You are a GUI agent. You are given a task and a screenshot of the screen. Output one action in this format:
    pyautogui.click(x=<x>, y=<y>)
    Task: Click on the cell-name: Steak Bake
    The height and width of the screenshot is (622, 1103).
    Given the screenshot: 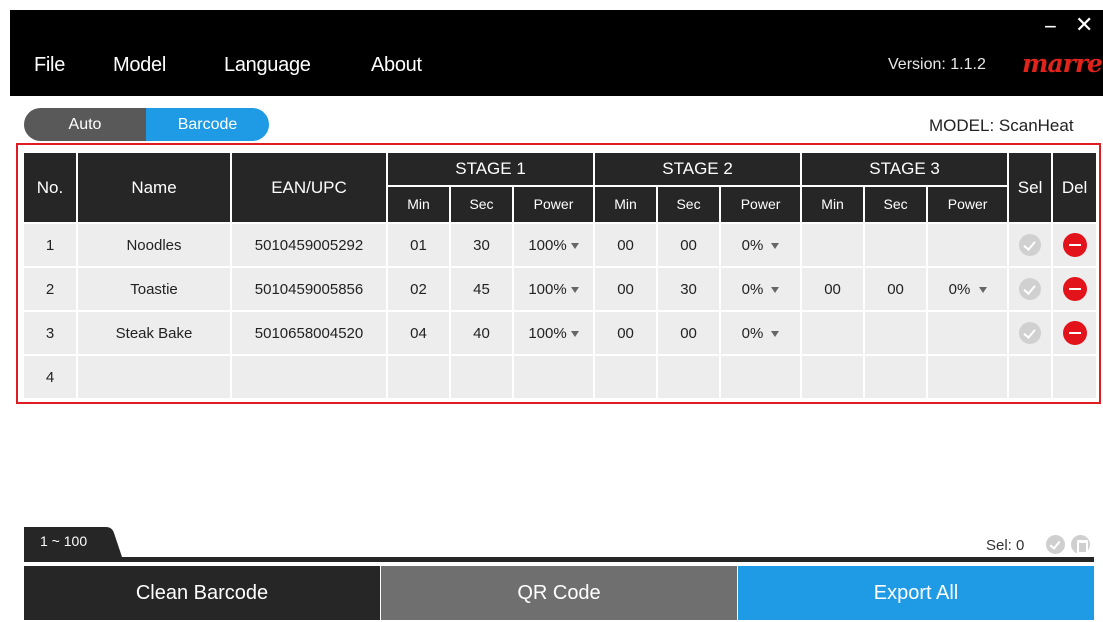 What is the action you would take?
    pyautogui.click(x=154, y=332)
    